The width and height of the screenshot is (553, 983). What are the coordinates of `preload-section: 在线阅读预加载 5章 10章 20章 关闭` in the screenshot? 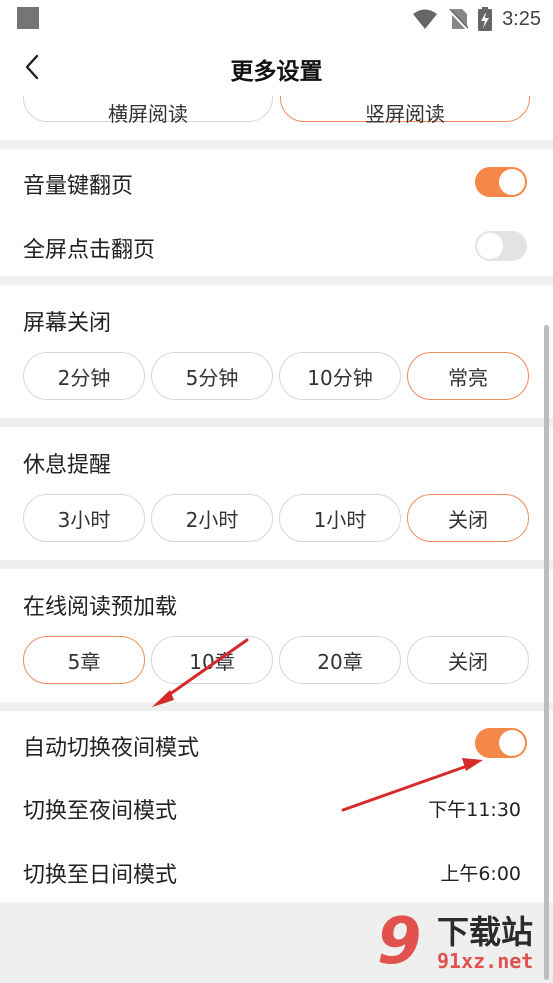 It's located at (276, 635).